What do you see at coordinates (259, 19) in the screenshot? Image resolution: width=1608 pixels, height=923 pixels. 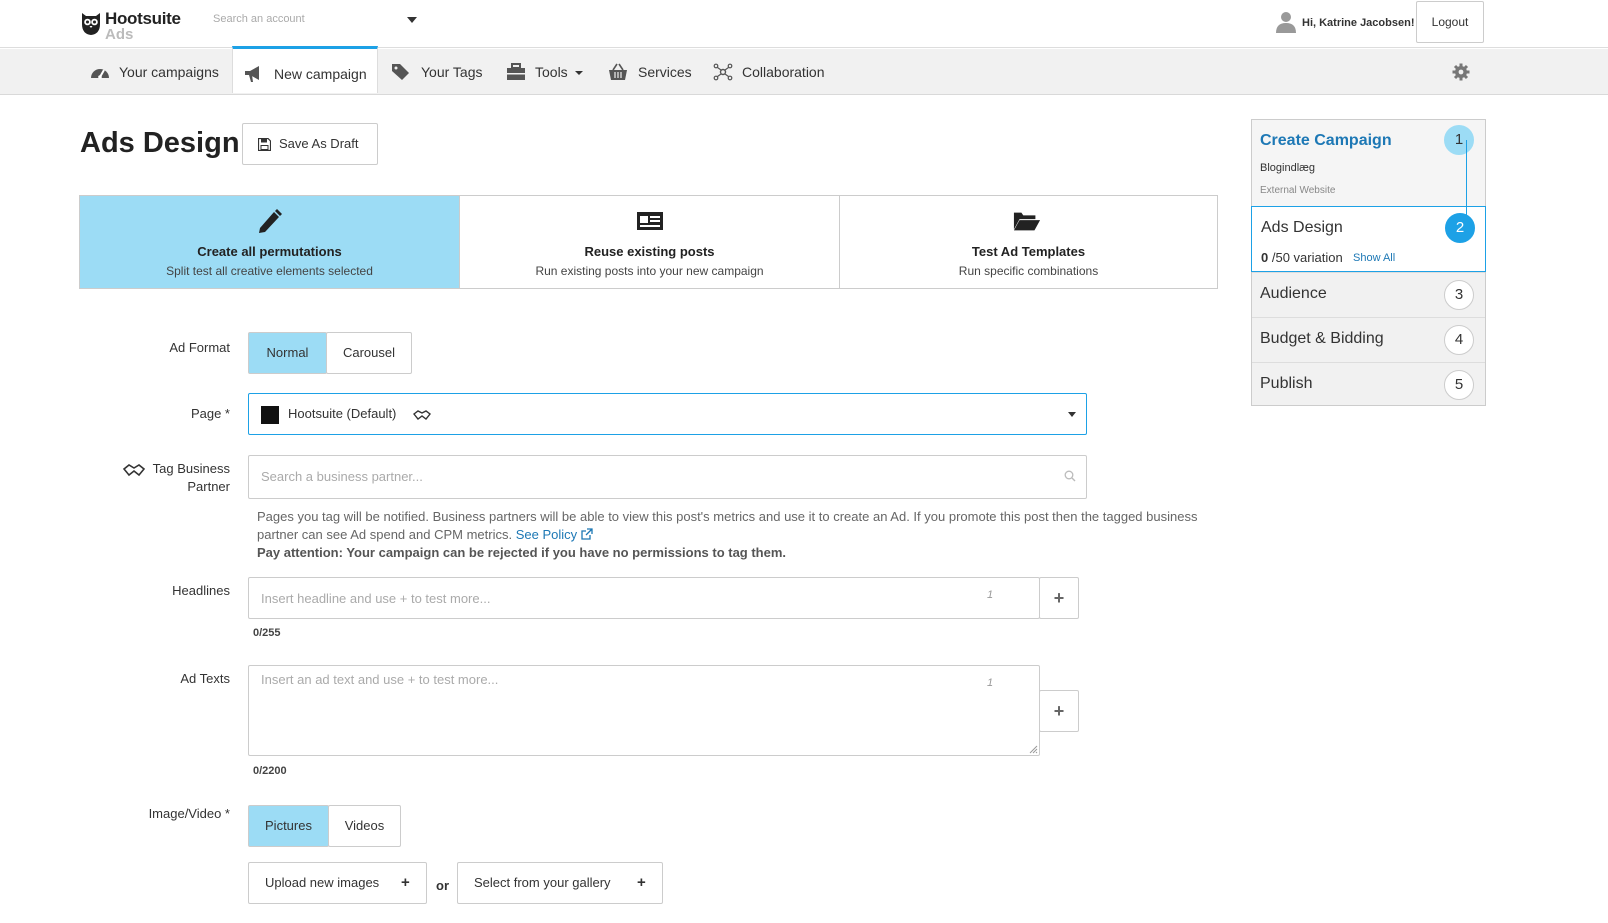 I see `account-search-placeholder: Search an account` at bounding box center [259, 19].